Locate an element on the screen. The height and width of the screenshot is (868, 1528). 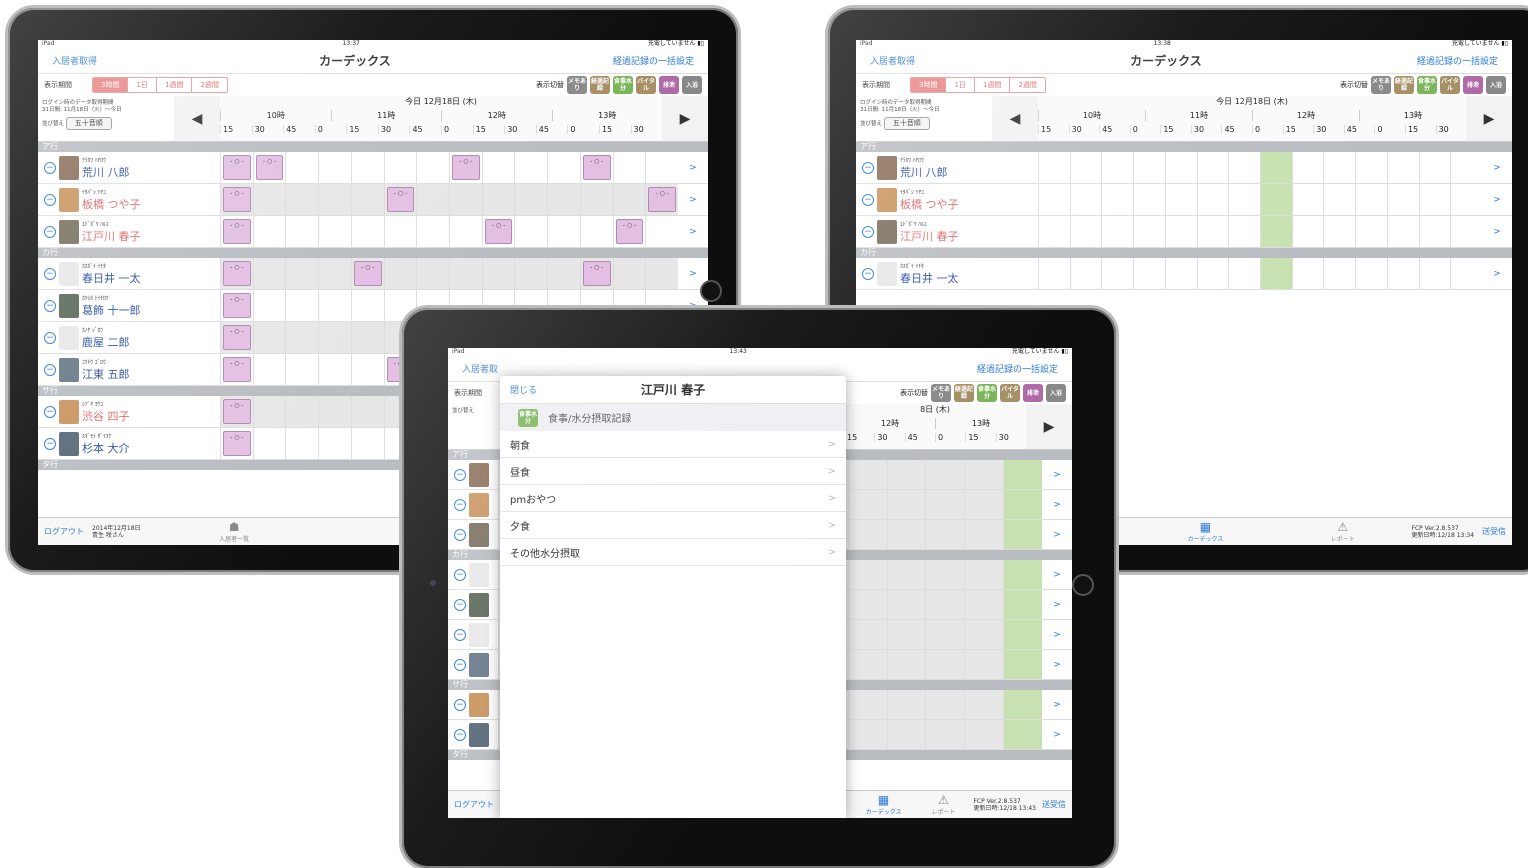
switch-button-2: 食事水分 is located at coordinates (987, 393).